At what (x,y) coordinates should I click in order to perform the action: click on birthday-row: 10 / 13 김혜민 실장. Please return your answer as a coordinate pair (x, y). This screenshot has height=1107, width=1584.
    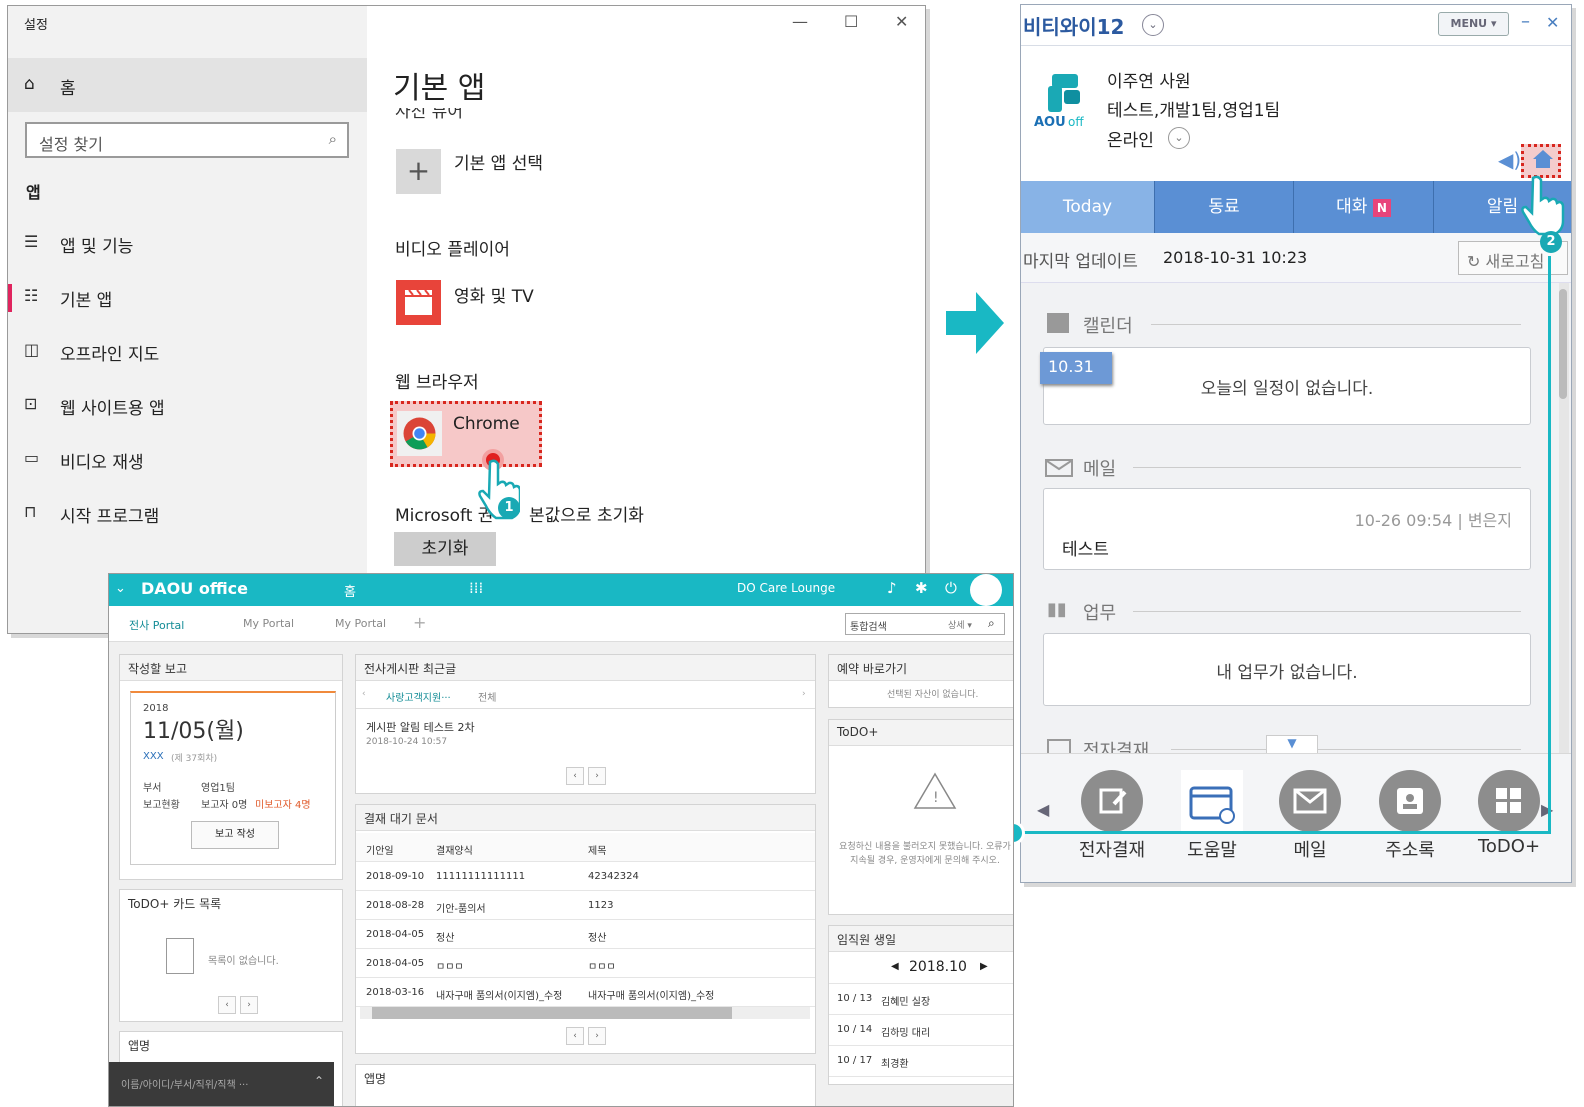
    Looking at the image, I should click on (921, 999).